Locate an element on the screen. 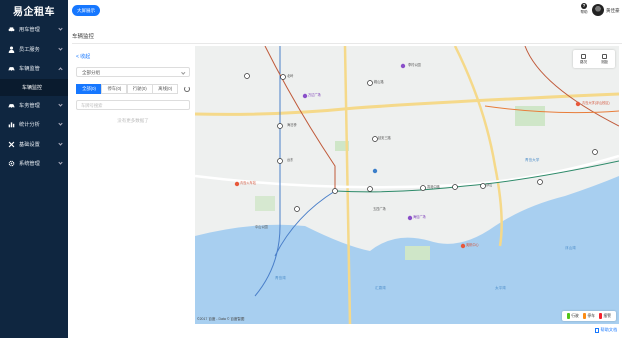 The height and width of the screenshot is (338, 622). car-green-icon is located at coordinates (568, 316).